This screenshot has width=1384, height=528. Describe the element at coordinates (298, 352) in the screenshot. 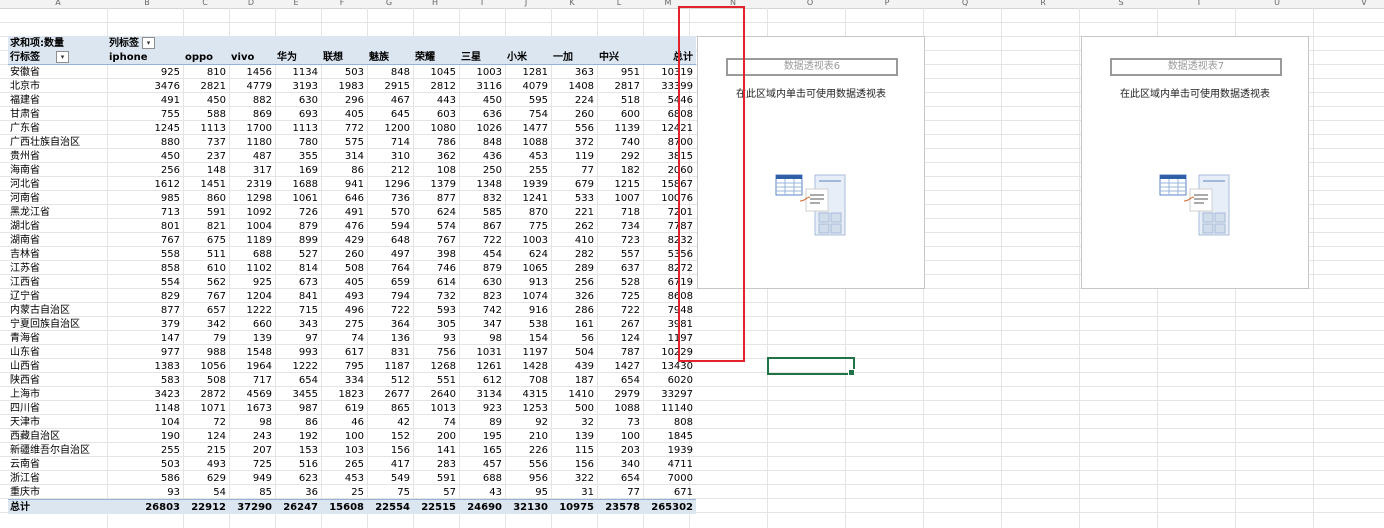

I see `value-cell: 993` at that location.